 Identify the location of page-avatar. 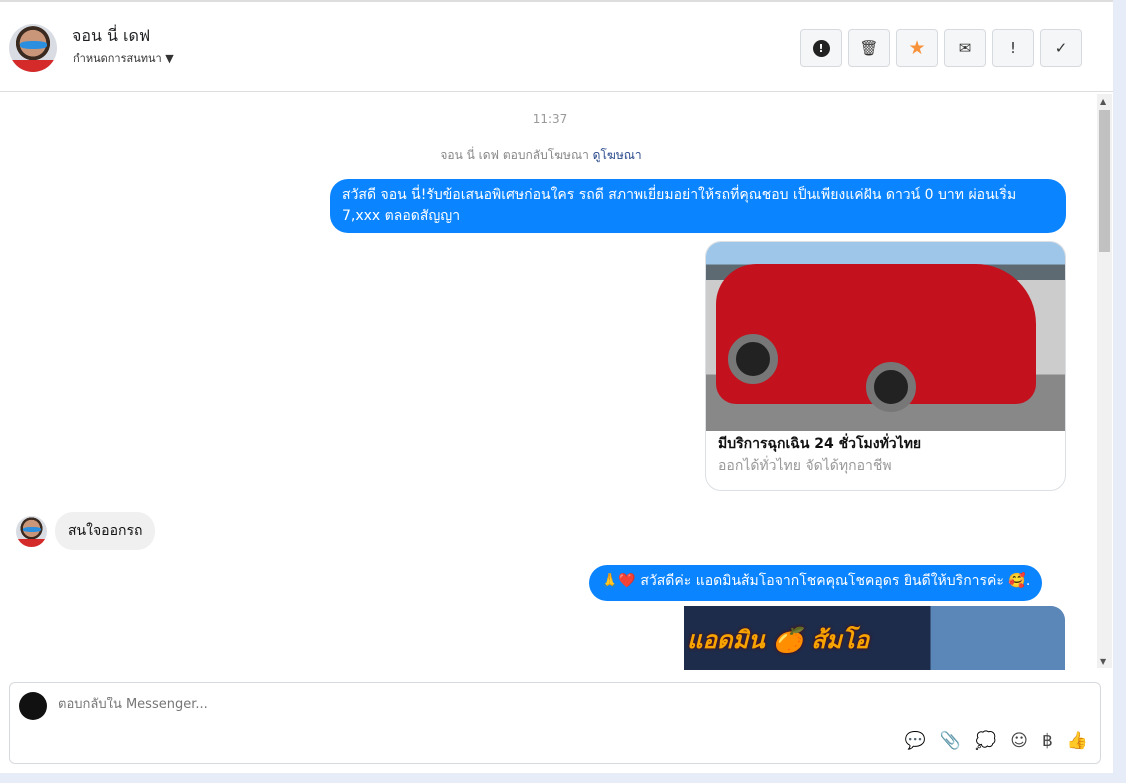
(33, 706).